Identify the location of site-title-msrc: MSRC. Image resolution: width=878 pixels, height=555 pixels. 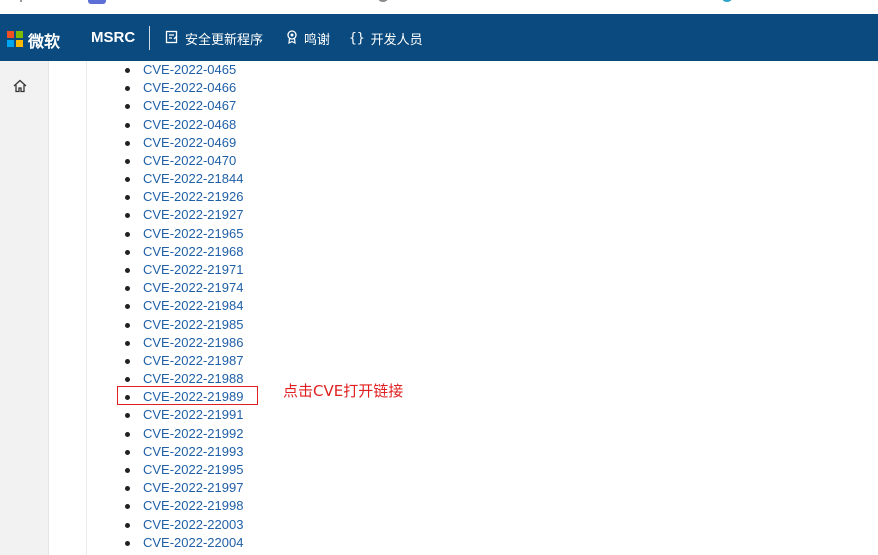
(113, 37).